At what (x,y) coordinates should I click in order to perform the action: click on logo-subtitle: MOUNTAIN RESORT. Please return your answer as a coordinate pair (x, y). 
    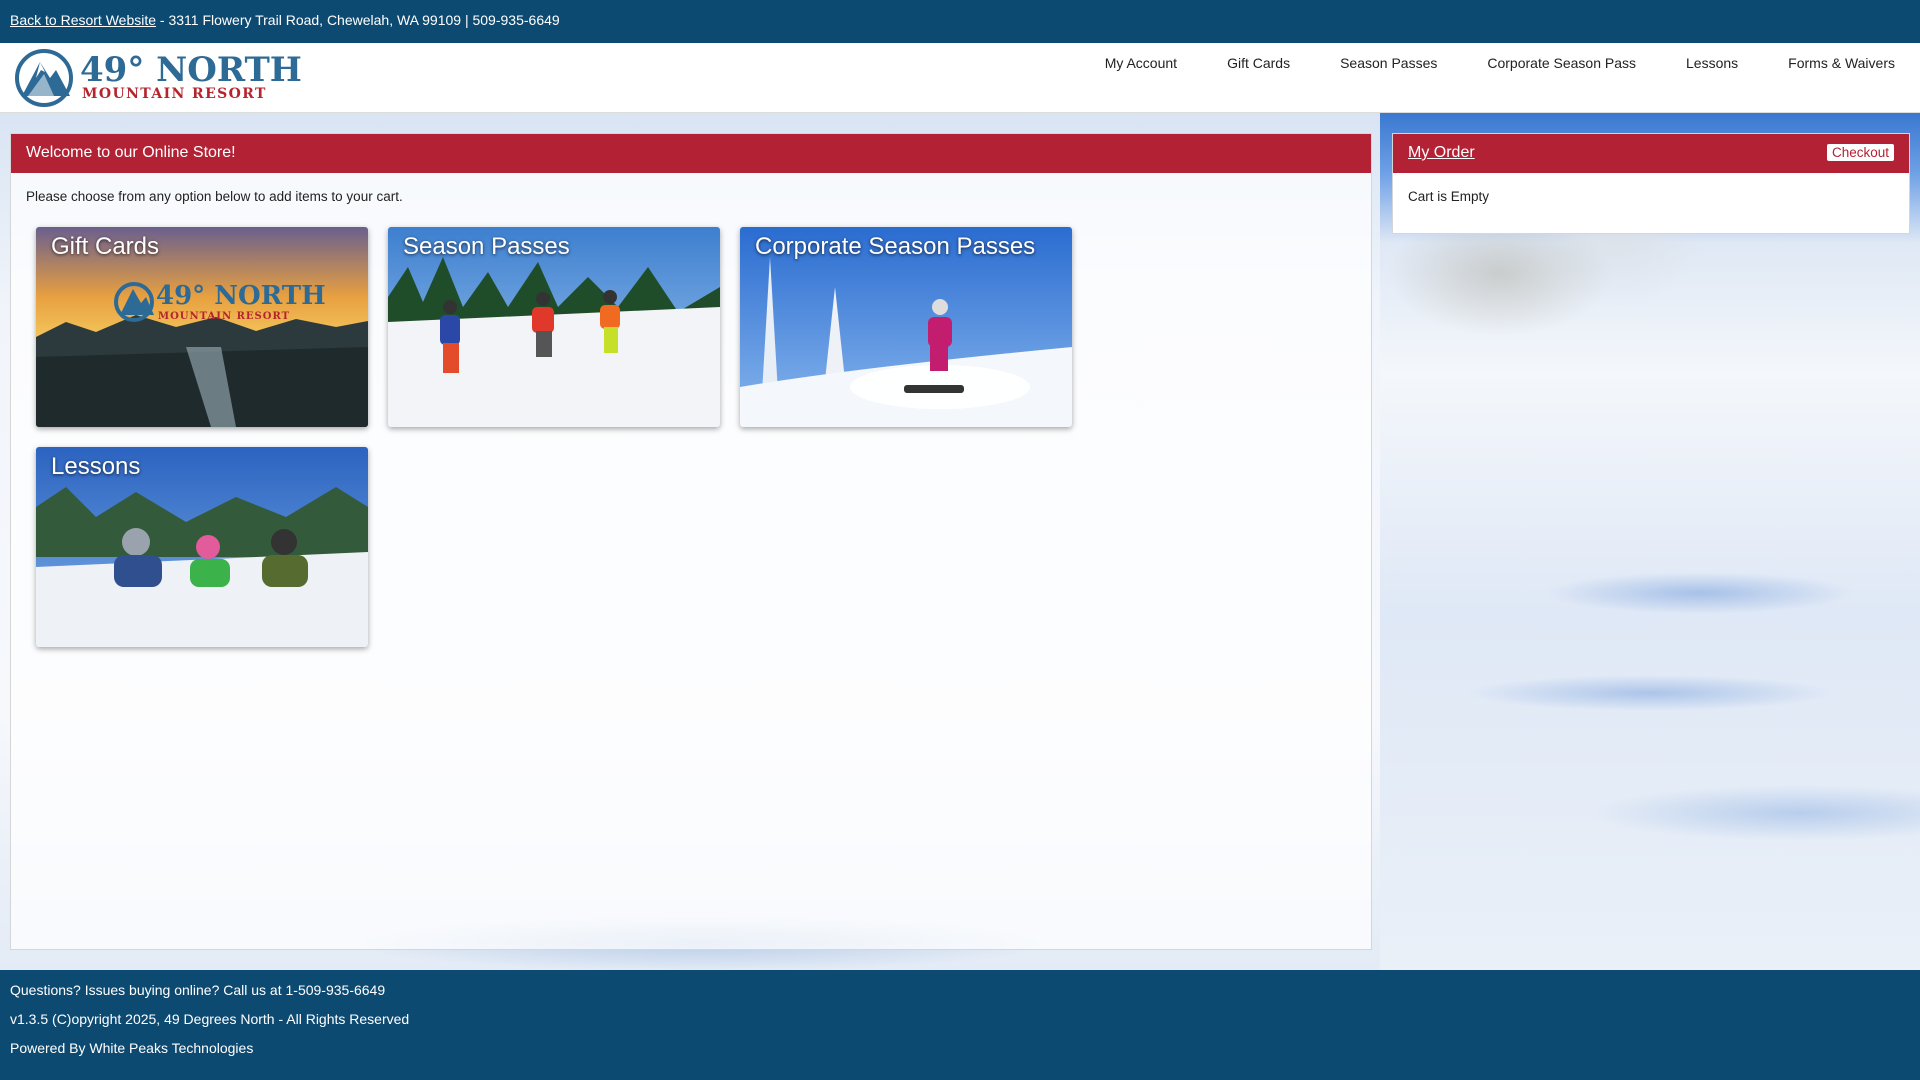
    Looking at the image, I should click on (174, 94).